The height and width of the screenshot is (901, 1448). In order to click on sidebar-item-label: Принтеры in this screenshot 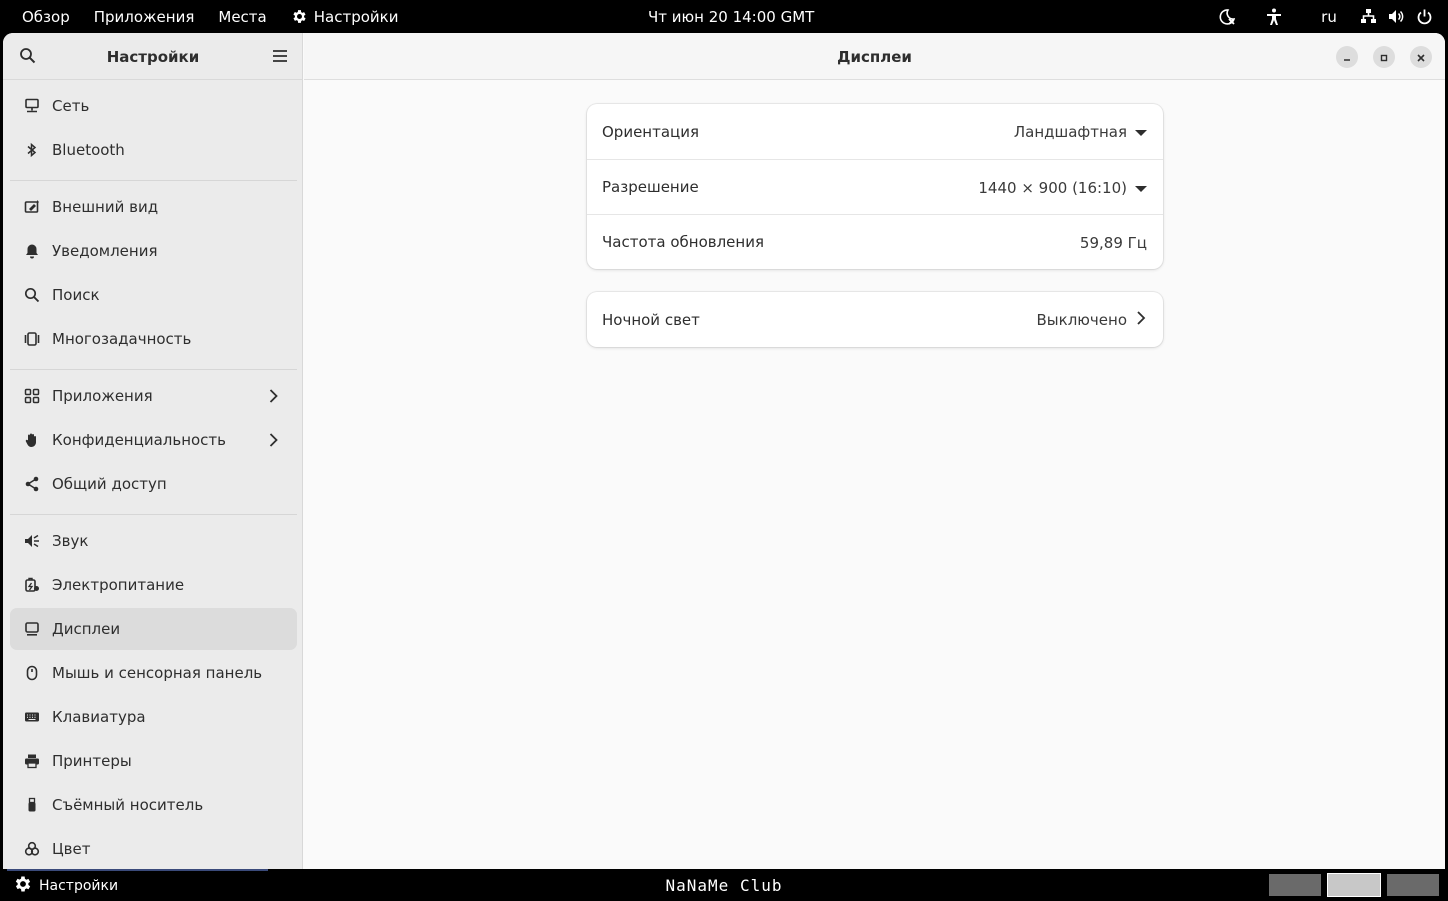, I will do `click(92, 761)`.